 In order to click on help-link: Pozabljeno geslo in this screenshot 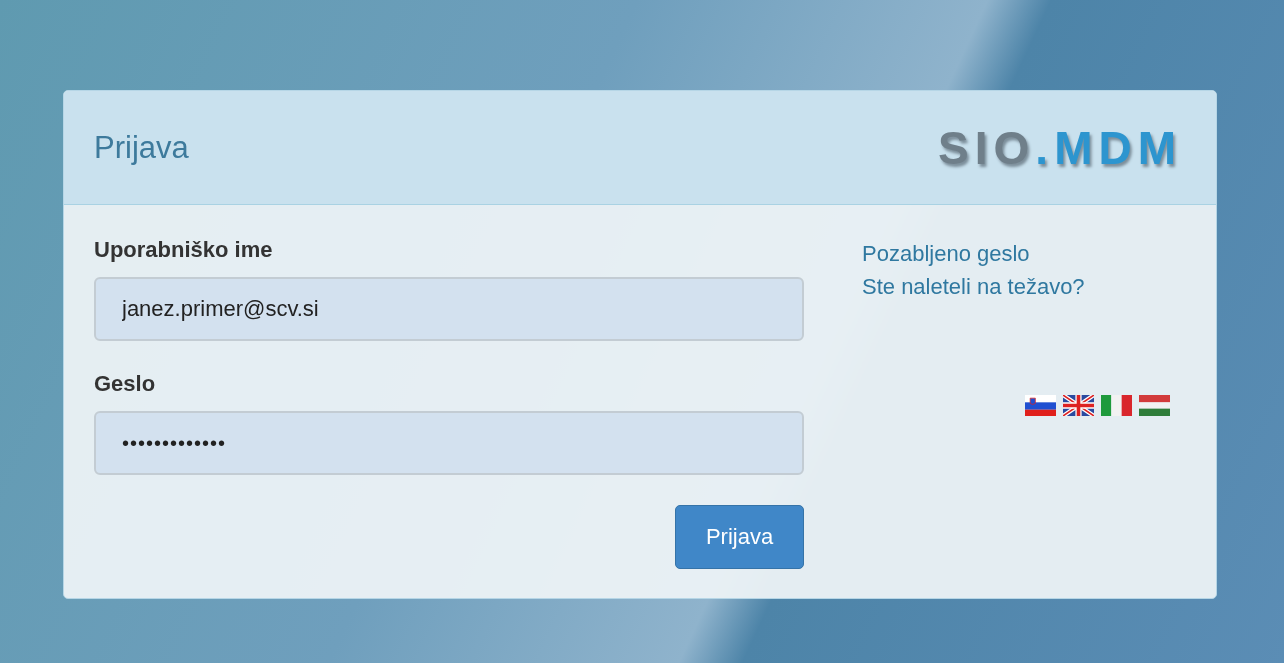, I will do `click(1016, 253)`.